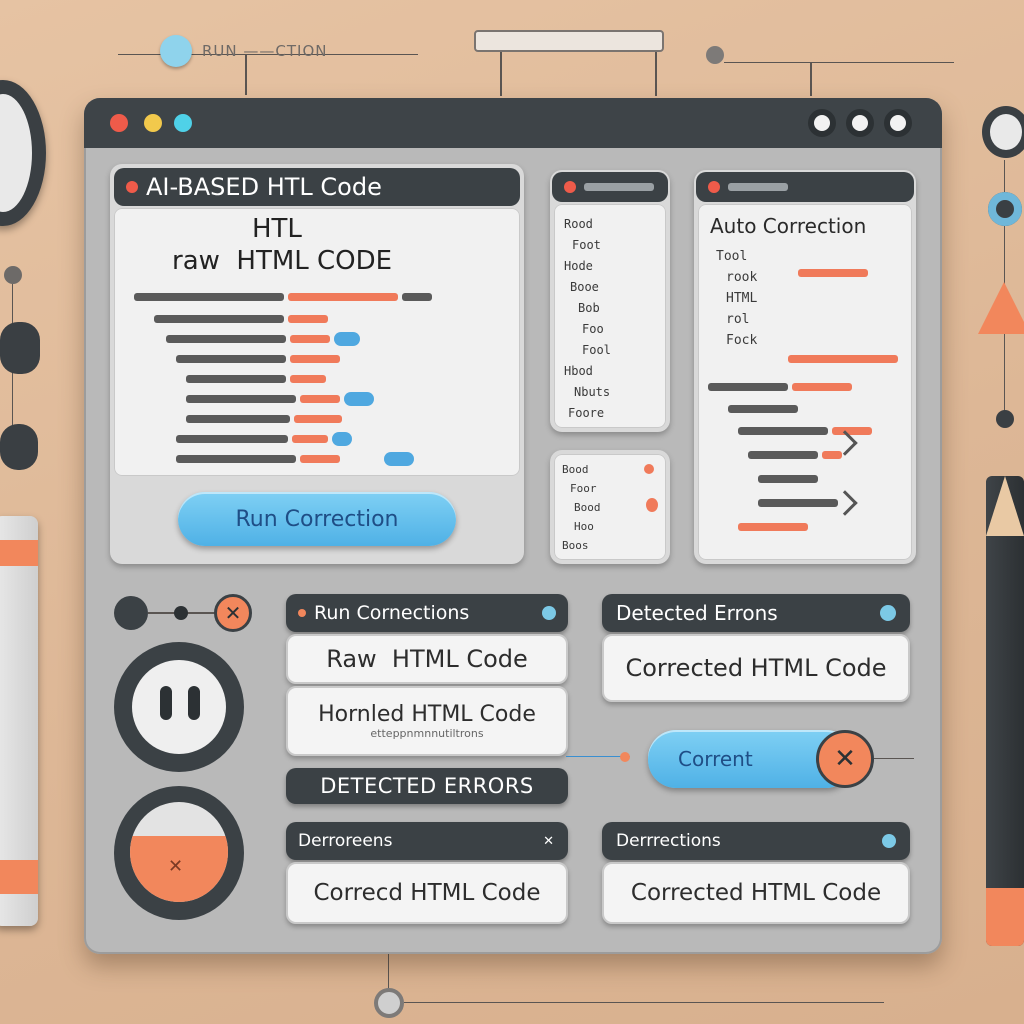 This screenshot has width=1024, height=1024. Describe the element at coordinates (153, 123) in the screenshot. I see `minimize-window-icon` at that location.